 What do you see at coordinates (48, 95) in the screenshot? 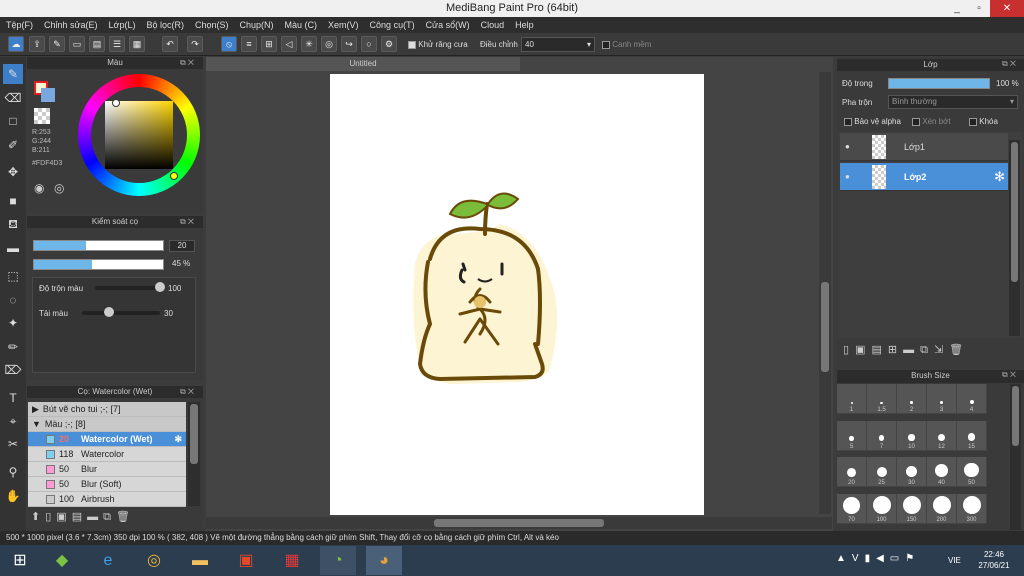
I see `secondary-color-swatch` at bounding box center [48, 95].